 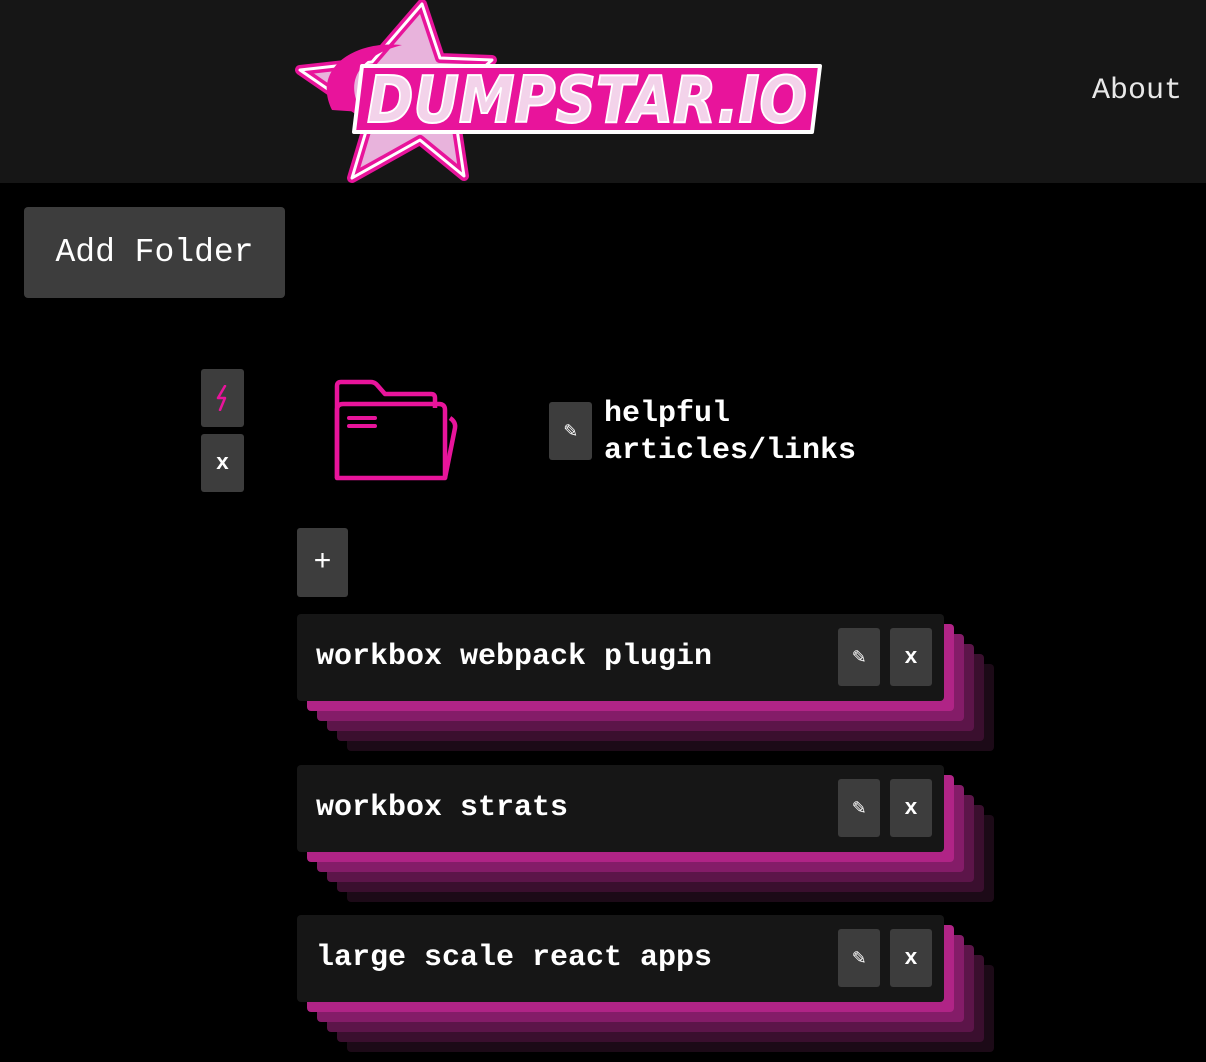 I want to click on link-title: workbox strats, so click(x=442, y=808).